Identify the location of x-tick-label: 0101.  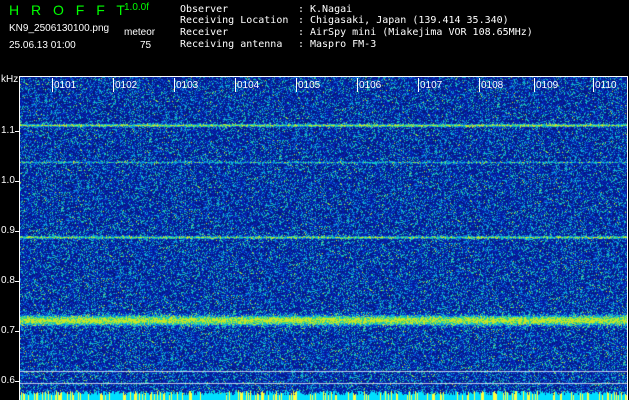
(65, 85).